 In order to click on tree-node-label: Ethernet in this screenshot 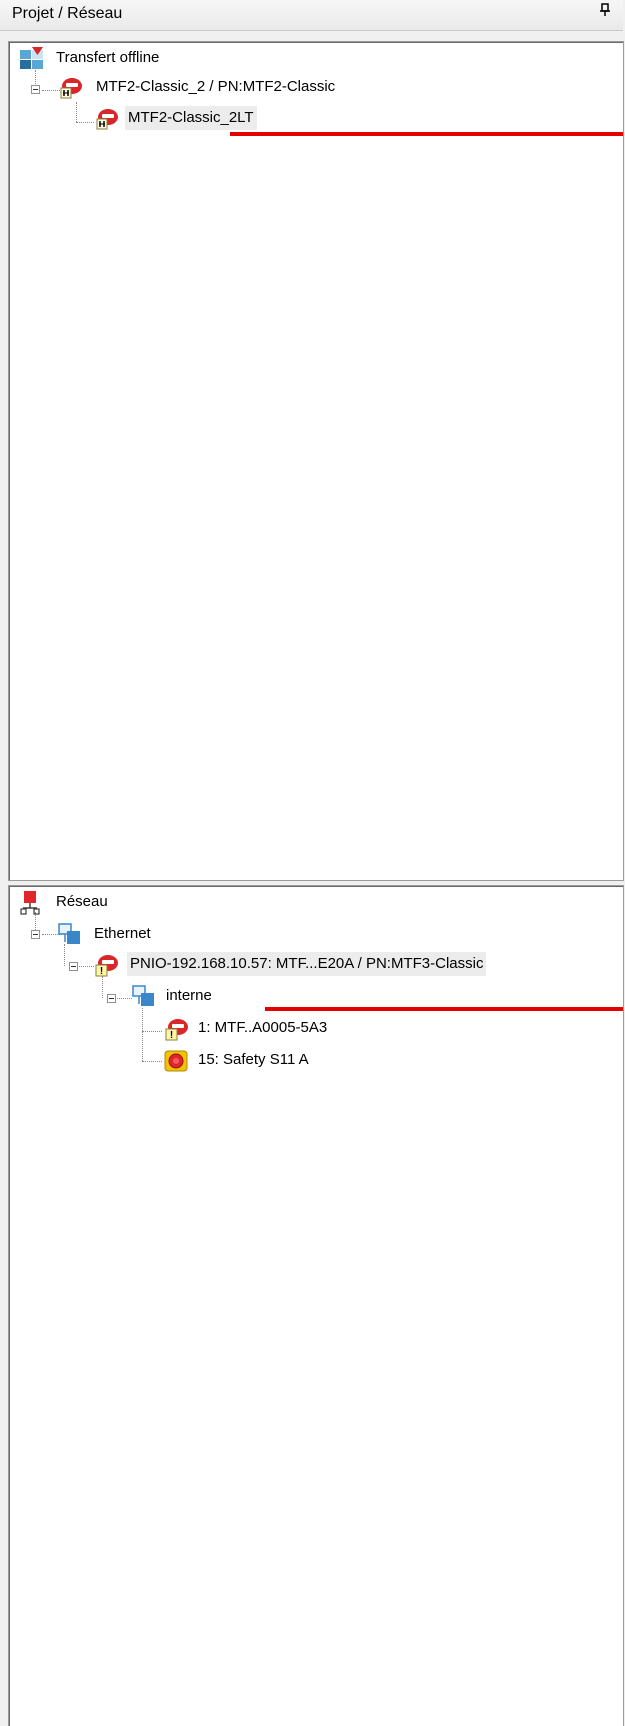, I will do `click(122, 933)`.